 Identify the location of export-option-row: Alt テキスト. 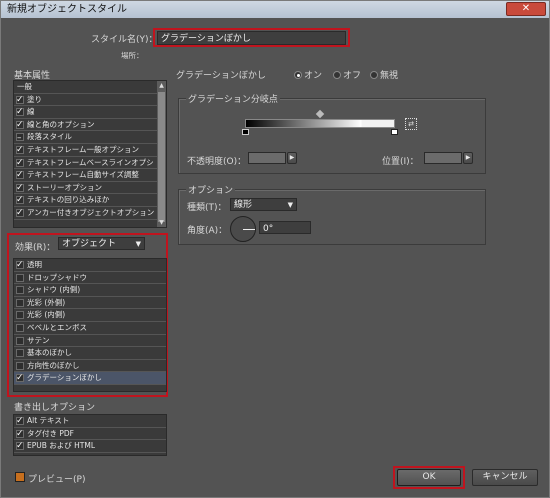
(90, 421).